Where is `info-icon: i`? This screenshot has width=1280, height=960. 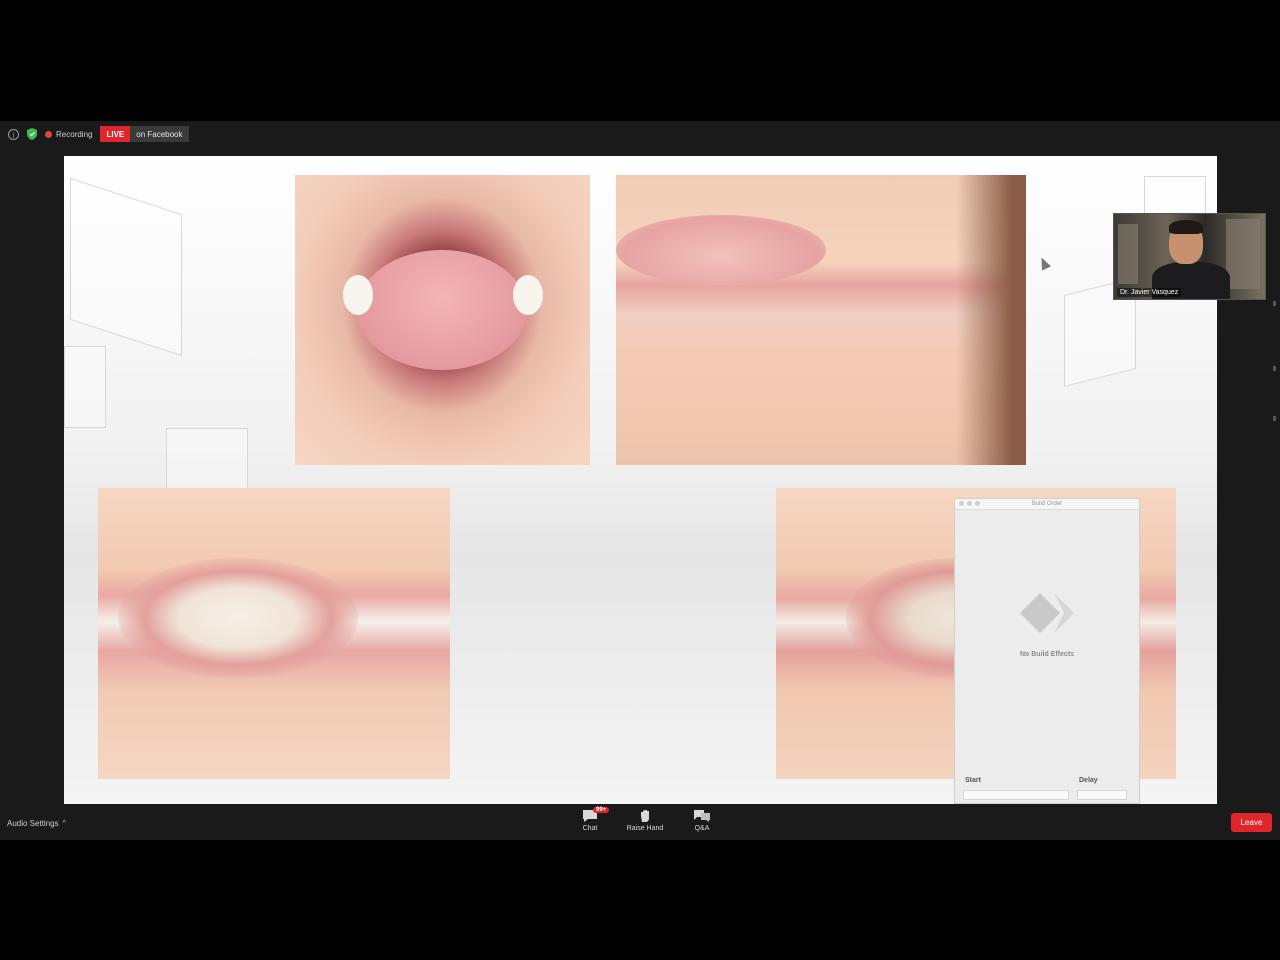 info-icon: i is located at coordinates (13, 134).